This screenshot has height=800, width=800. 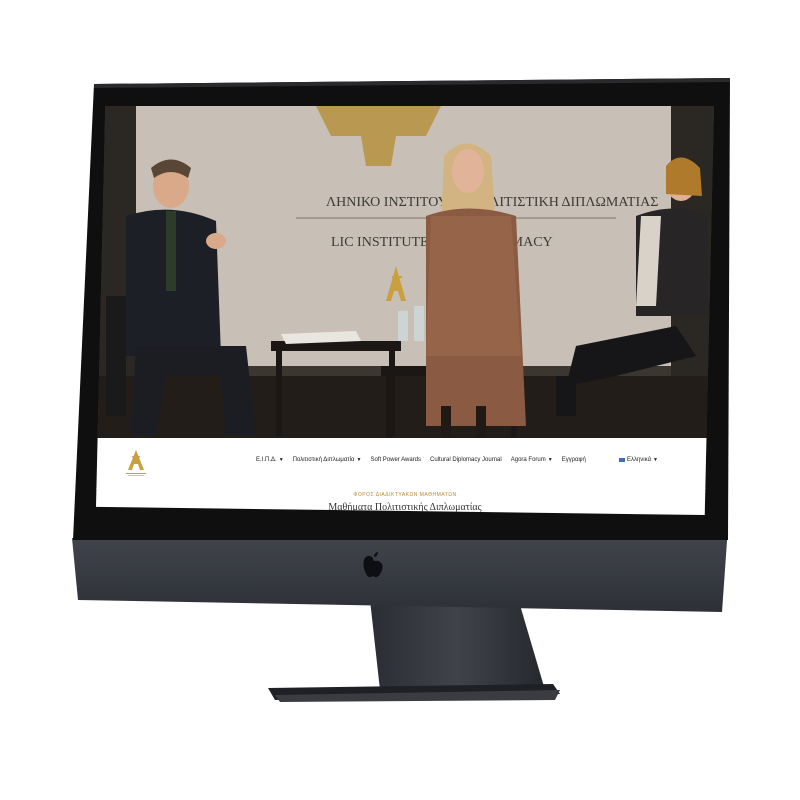 I want to click on nav-item-register: Εγγραφή, so click(x=574, y=460).